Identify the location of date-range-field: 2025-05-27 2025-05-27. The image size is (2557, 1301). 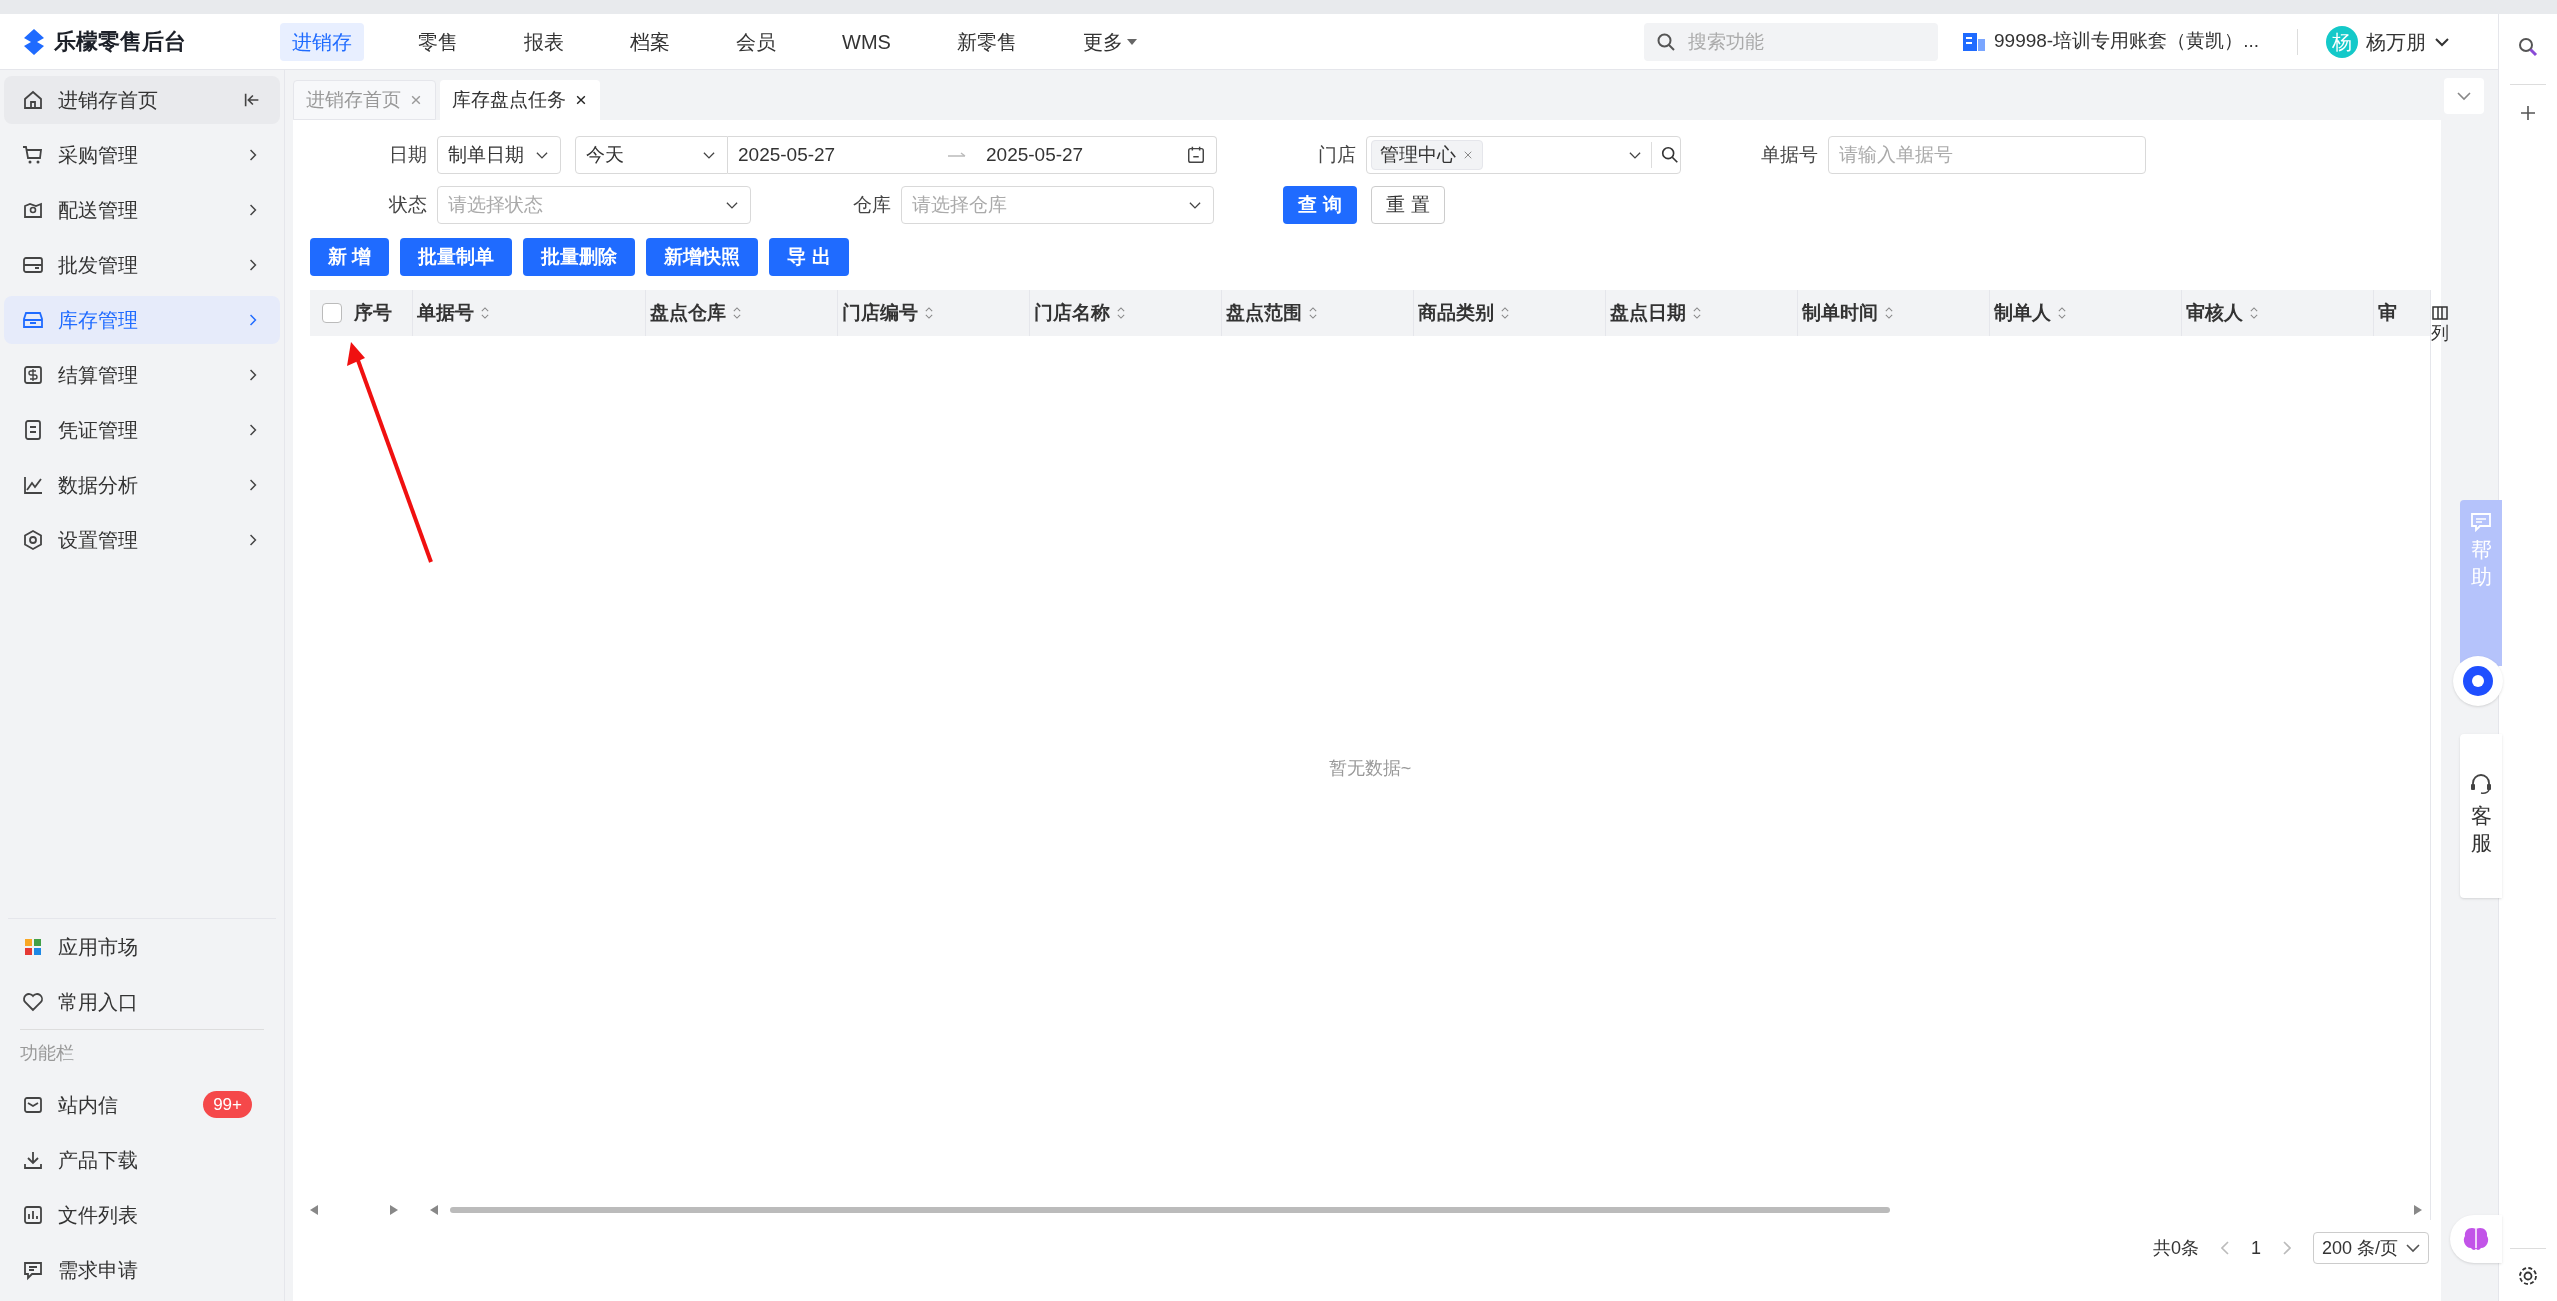
(972, 155).